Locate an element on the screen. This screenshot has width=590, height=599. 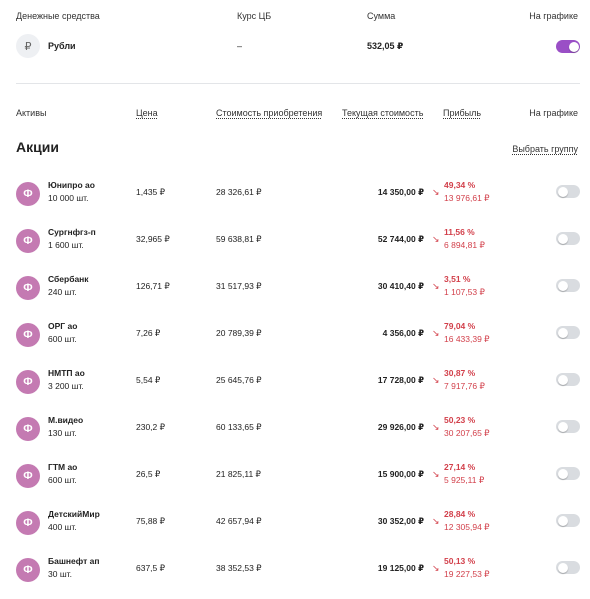
profit-amount: 7 917,76 ₽ is located at coordinates (464, 386).